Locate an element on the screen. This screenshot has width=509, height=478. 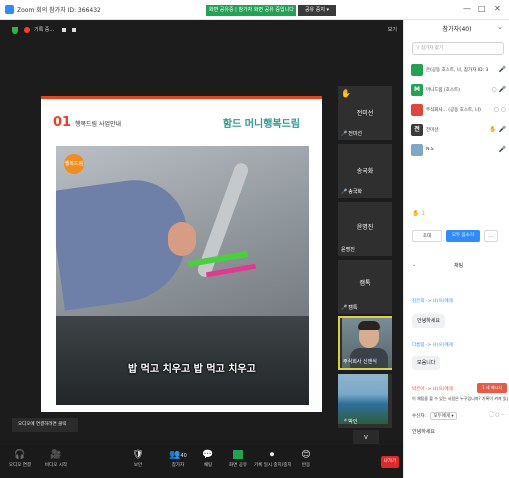
start-video-button: 🎥 비디오 시작 is located at coordinates (56, 458).